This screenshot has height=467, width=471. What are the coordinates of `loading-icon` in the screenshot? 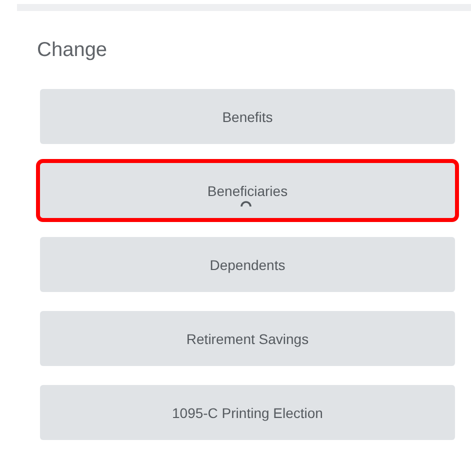 It's located at (246, 204).